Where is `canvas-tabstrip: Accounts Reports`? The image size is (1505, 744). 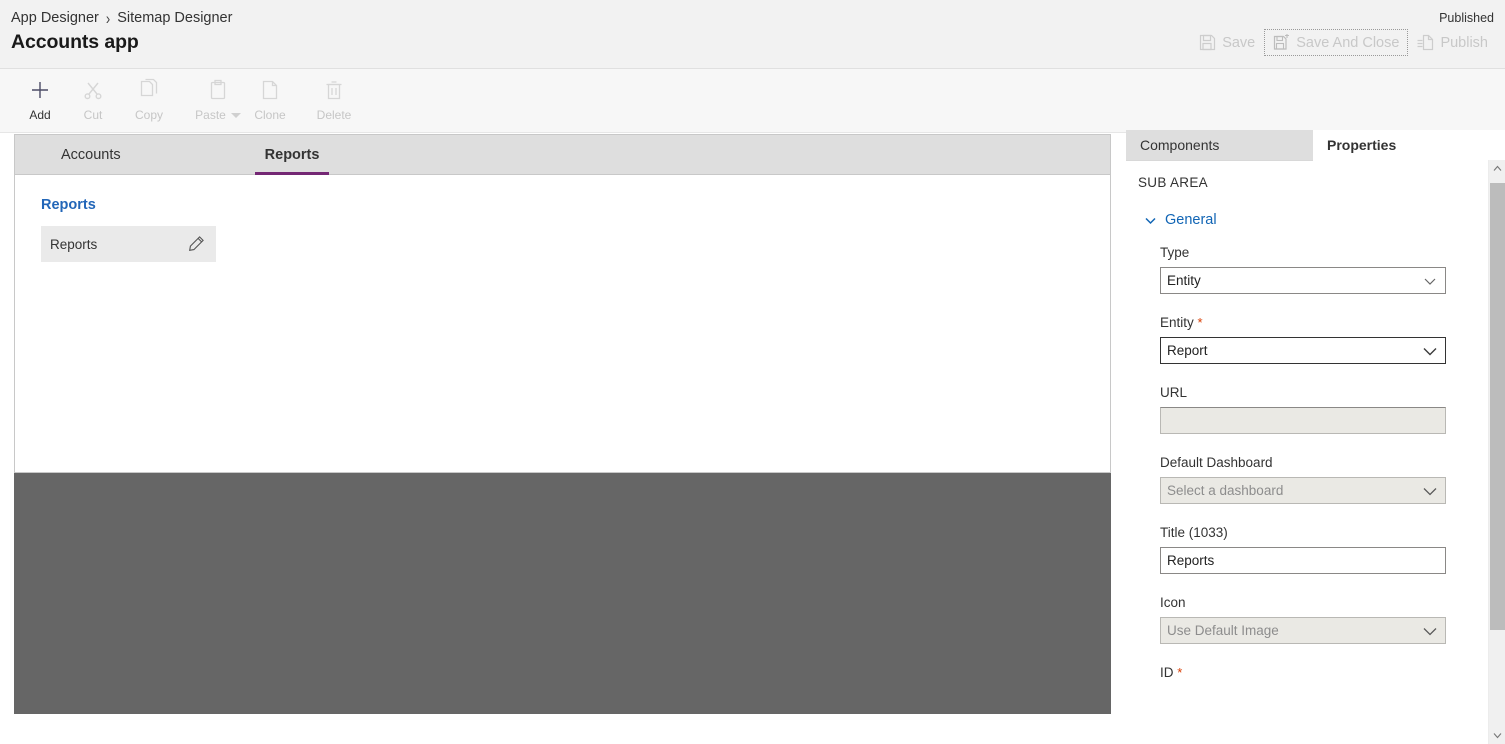
canvas-tabstrip: Accounts Reports is located at coordinates (562, 155).